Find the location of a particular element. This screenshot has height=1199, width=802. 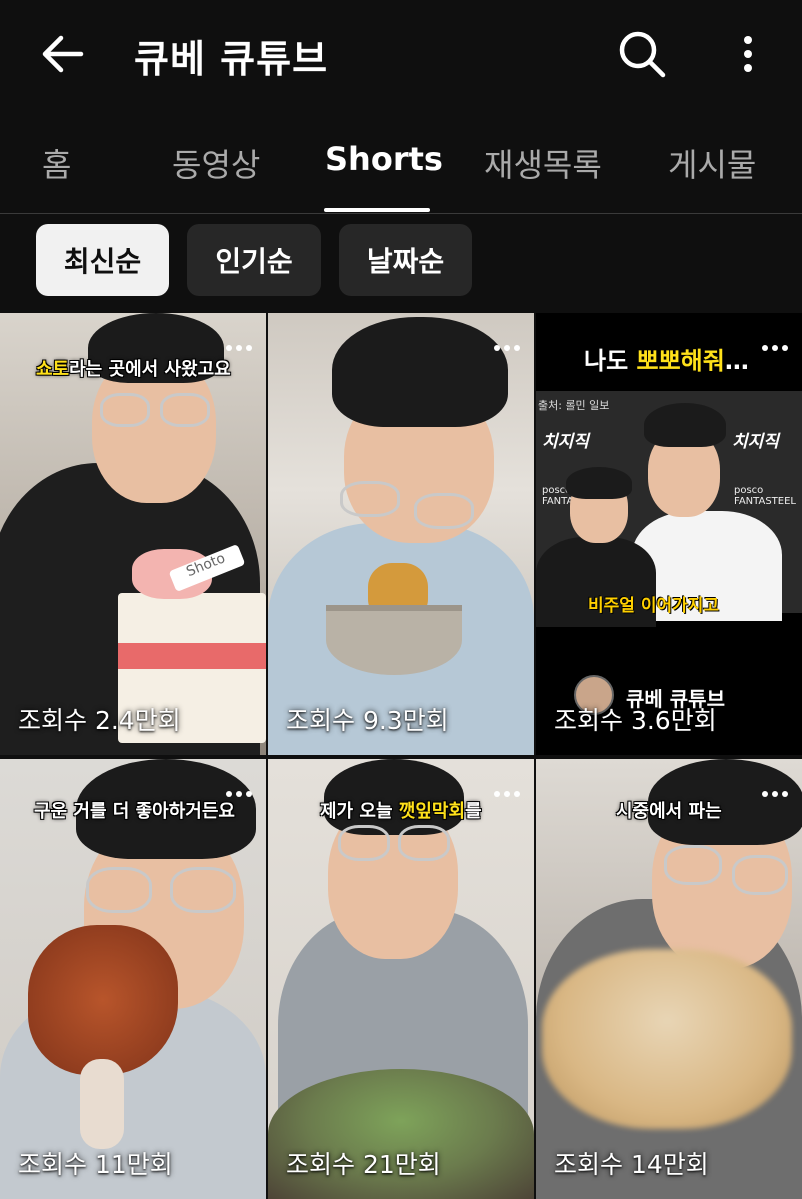

sort-chips: 최신순 인기순 날짜순 is located at coordinates (401, 260).